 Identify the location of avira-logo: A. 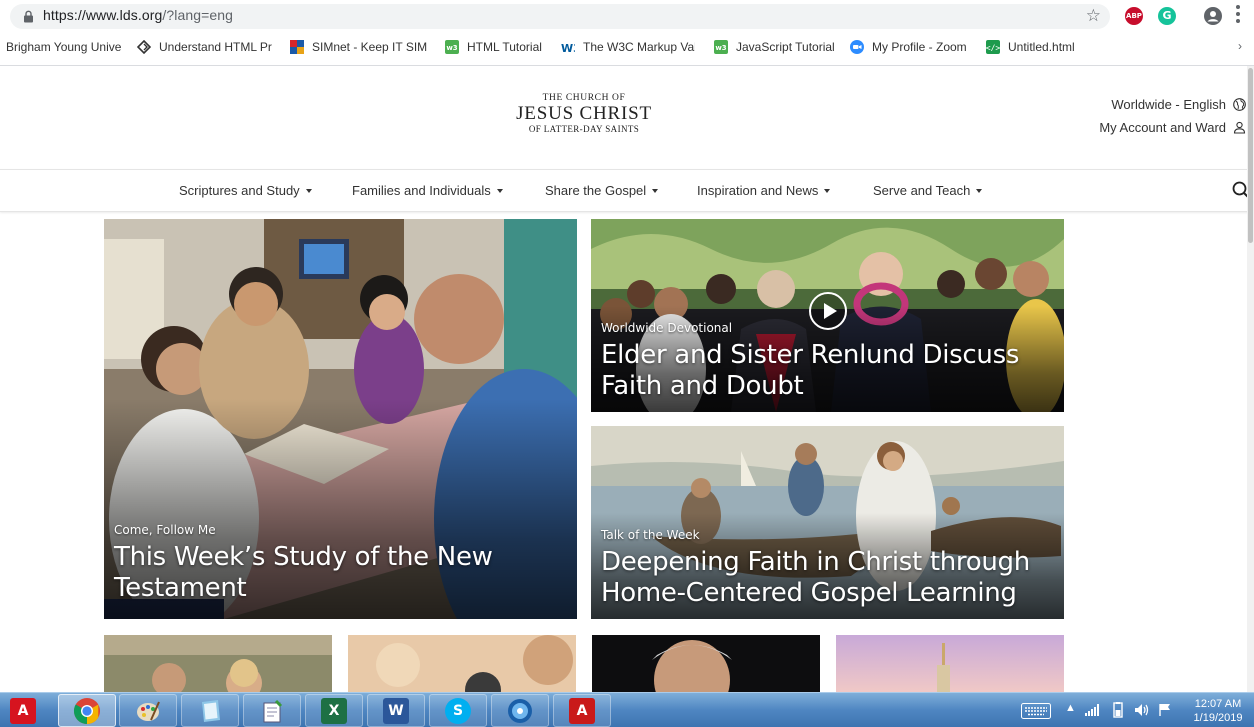
(23, 710).